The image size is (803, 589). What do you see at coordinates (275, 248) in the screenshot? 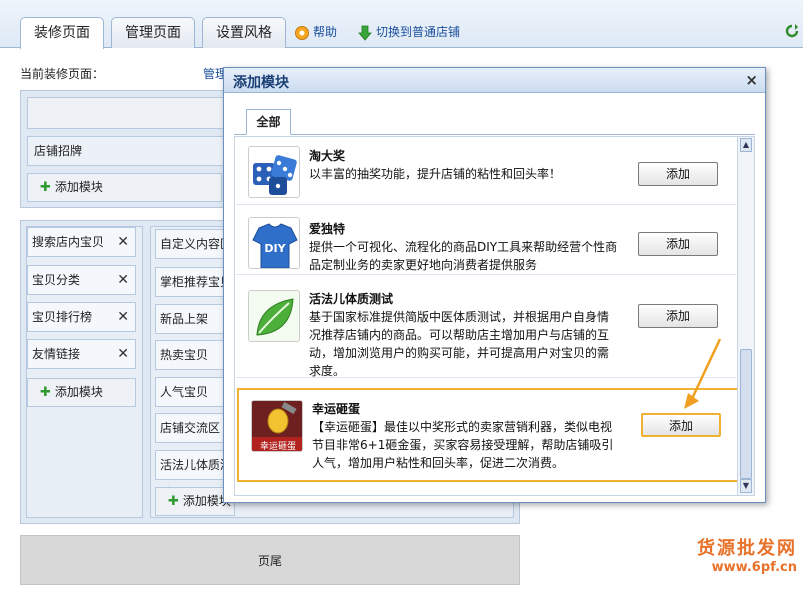
I see `svg-text: DIY` at bounding box center [275, 248].